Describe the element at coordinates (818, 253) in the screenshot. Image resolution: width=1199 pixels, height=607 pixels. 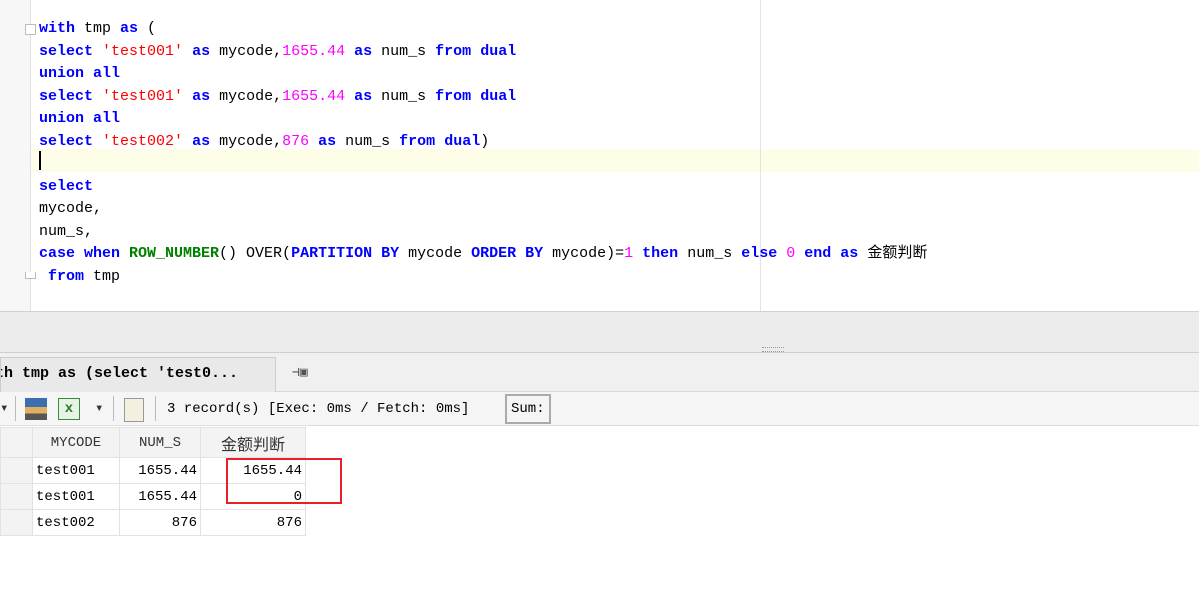
I see `code-token-kw: end` at that location.